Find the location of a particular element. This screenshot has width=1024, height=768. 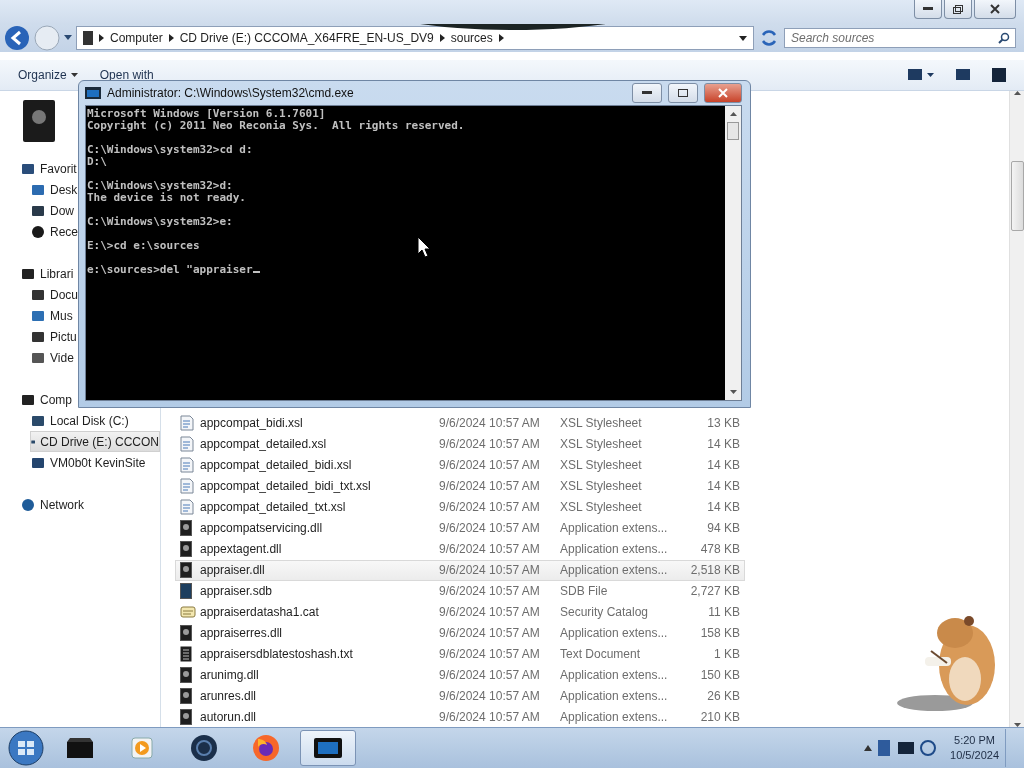

file-size: 150 KB is located at coordinates (719, 674).